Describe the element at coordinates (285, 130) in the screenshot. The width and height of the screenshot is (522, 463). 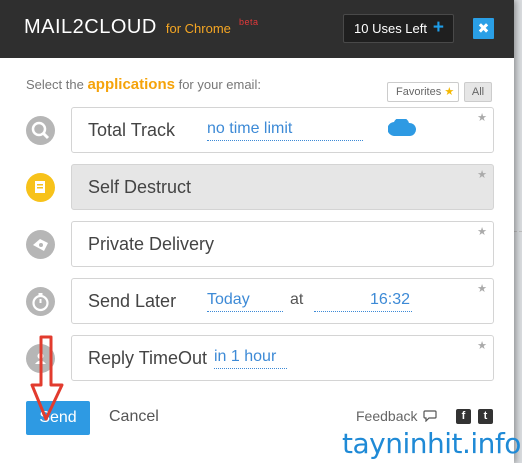
I see `time-limit-field: no time limit` at that location.